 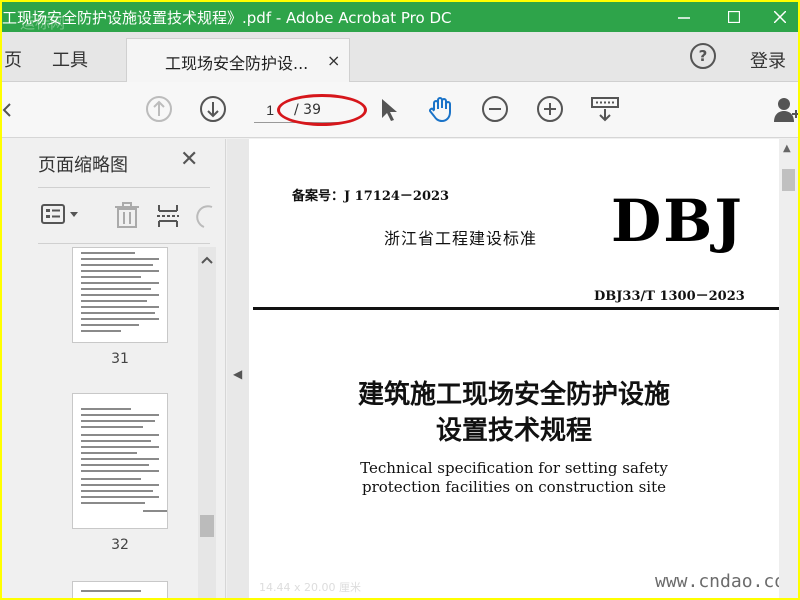 I want to click on minimize-button, so click(x=684, y=17).